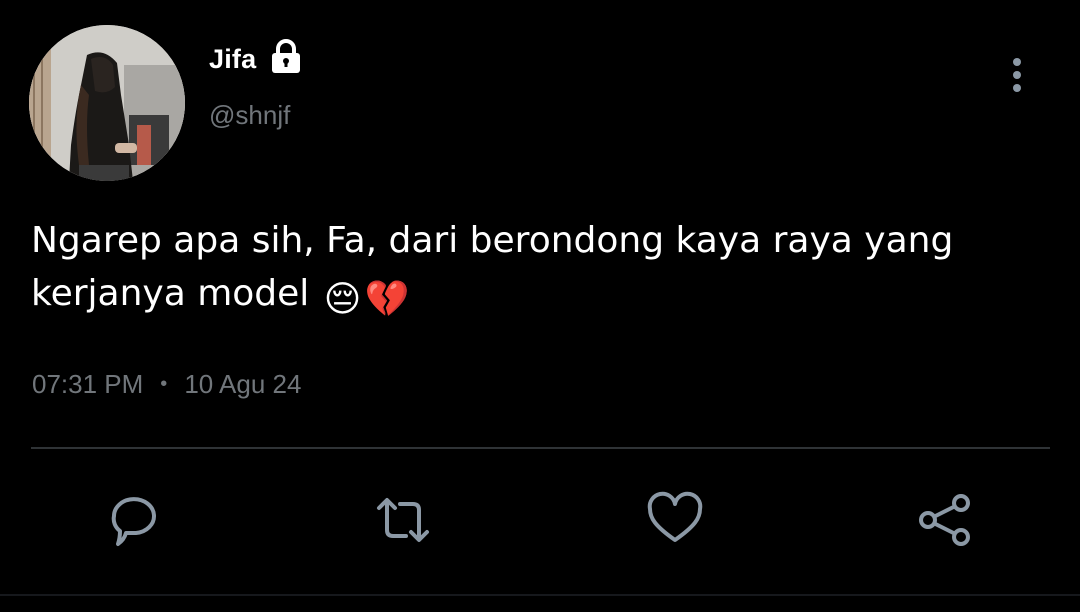 Image resolution: width=1080 pixels, height=612 pixels. I want to click on avatar-photo, so click(107, 103).